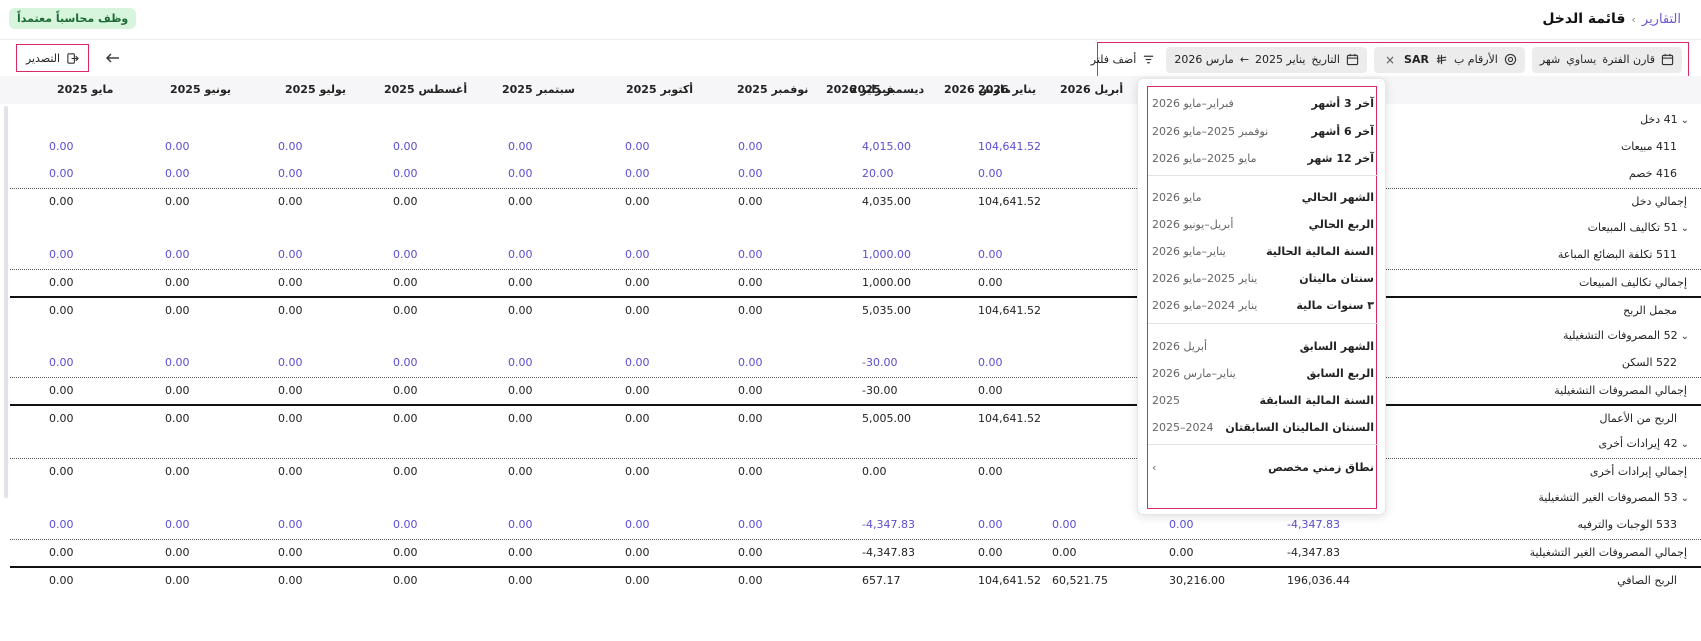  Describe the element at coordinates (1608, 497) in the screenshot. I see `row-label-text: 53 المصروفات الغير التشغيلية` at that location.